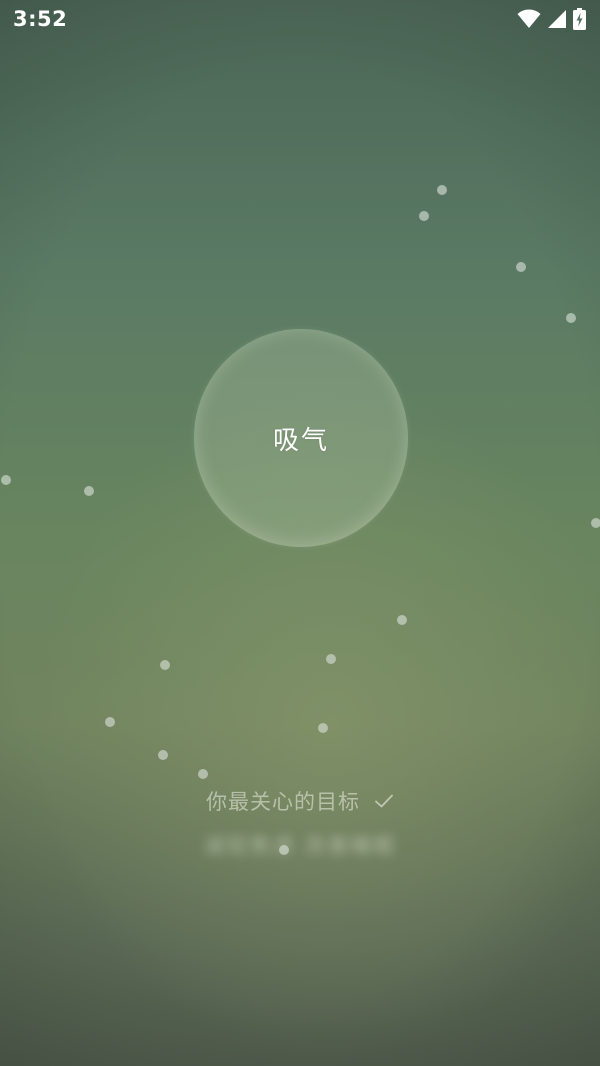 Image resolution: width=600 pixels, height=1066 pixels. I want to click on breathing-phase-label: 吸气, so click(300, 440).